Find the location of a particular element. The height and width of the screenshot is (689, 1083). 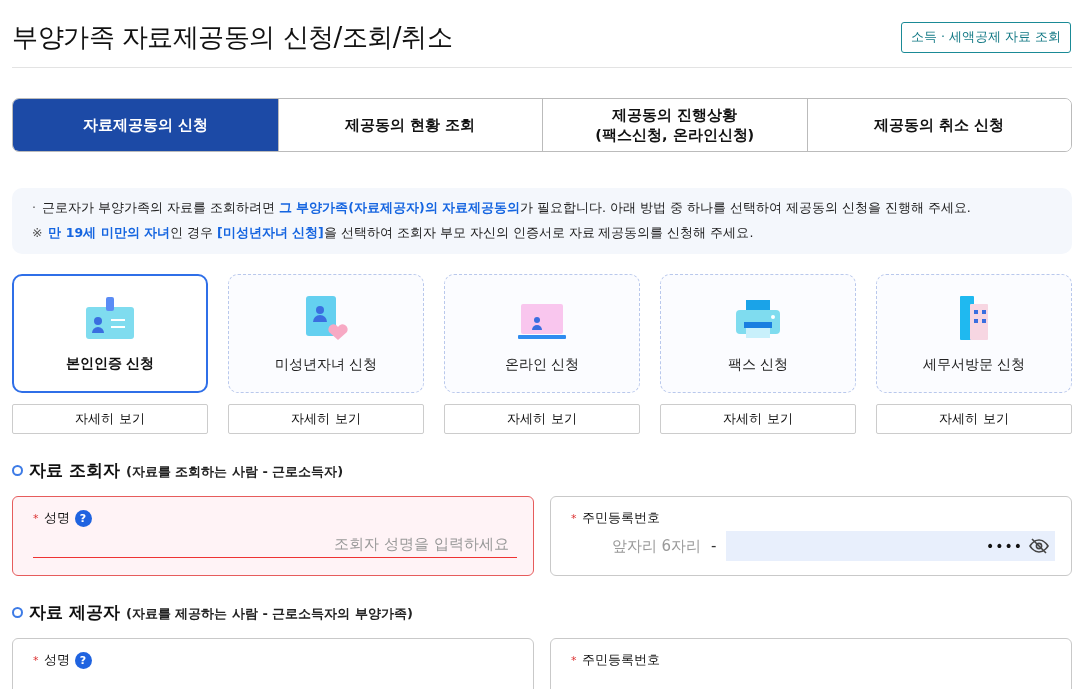

tab: 자료제공동의 신청 is located at coordinates (145, 125).